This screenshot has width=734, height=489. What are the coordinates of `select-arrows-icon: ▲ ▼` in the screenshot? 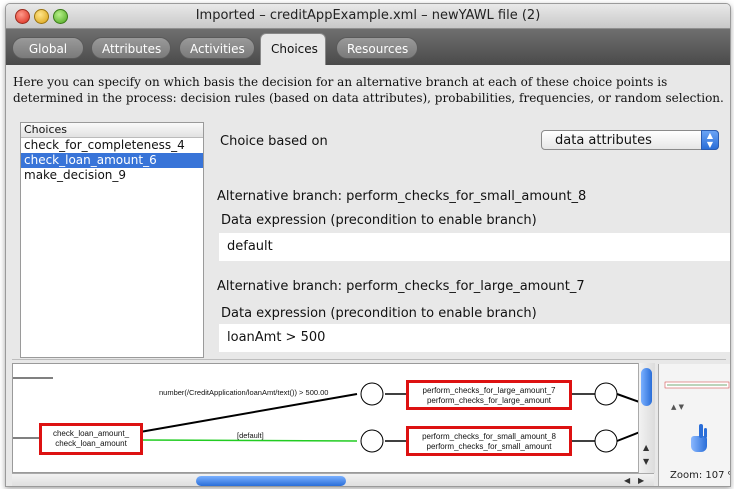 It's located at (710, 140).